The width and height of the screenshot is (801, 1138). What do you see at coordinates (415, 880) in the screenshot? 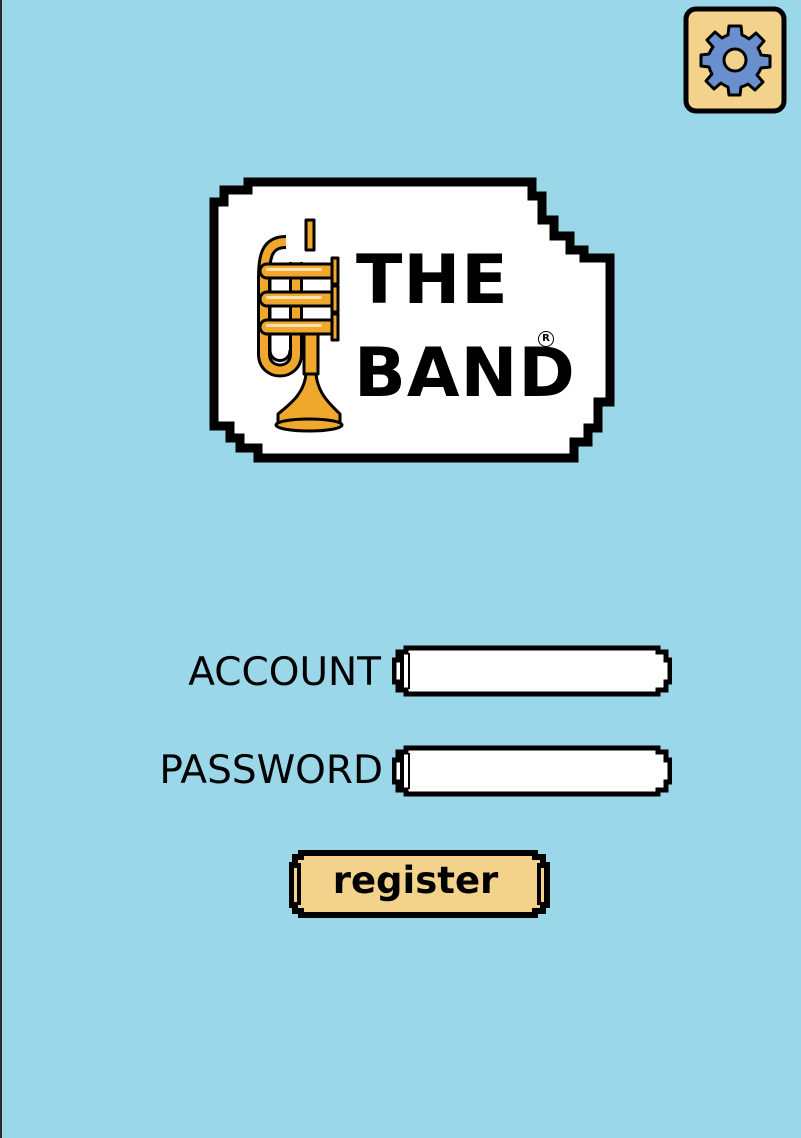
I see `register-button-label: register` at bounding box center [415, 880].